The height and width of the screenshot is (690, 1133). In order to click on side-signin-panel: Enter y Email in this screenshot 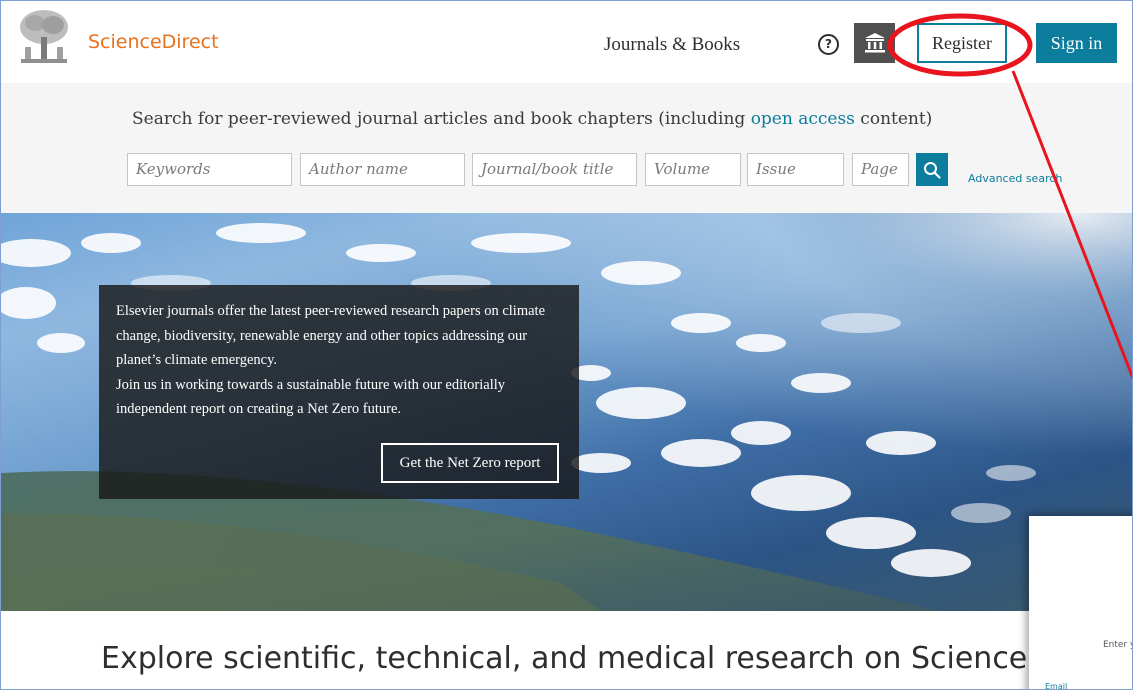, I will do `click(1081, 603)`.